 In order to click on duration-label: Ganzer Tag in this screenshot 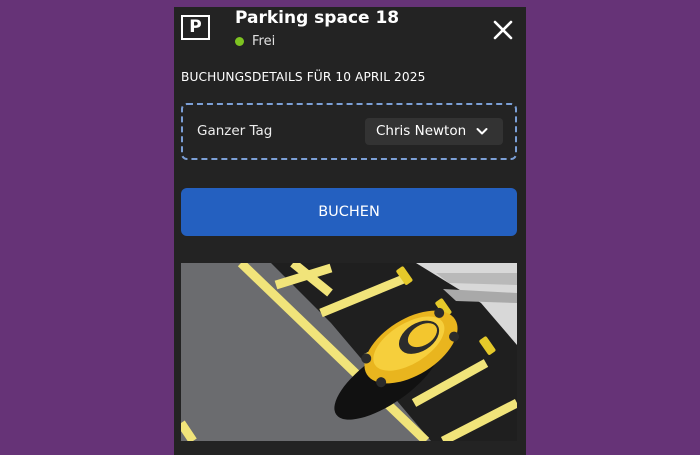, I will do `click(235, 131)`.